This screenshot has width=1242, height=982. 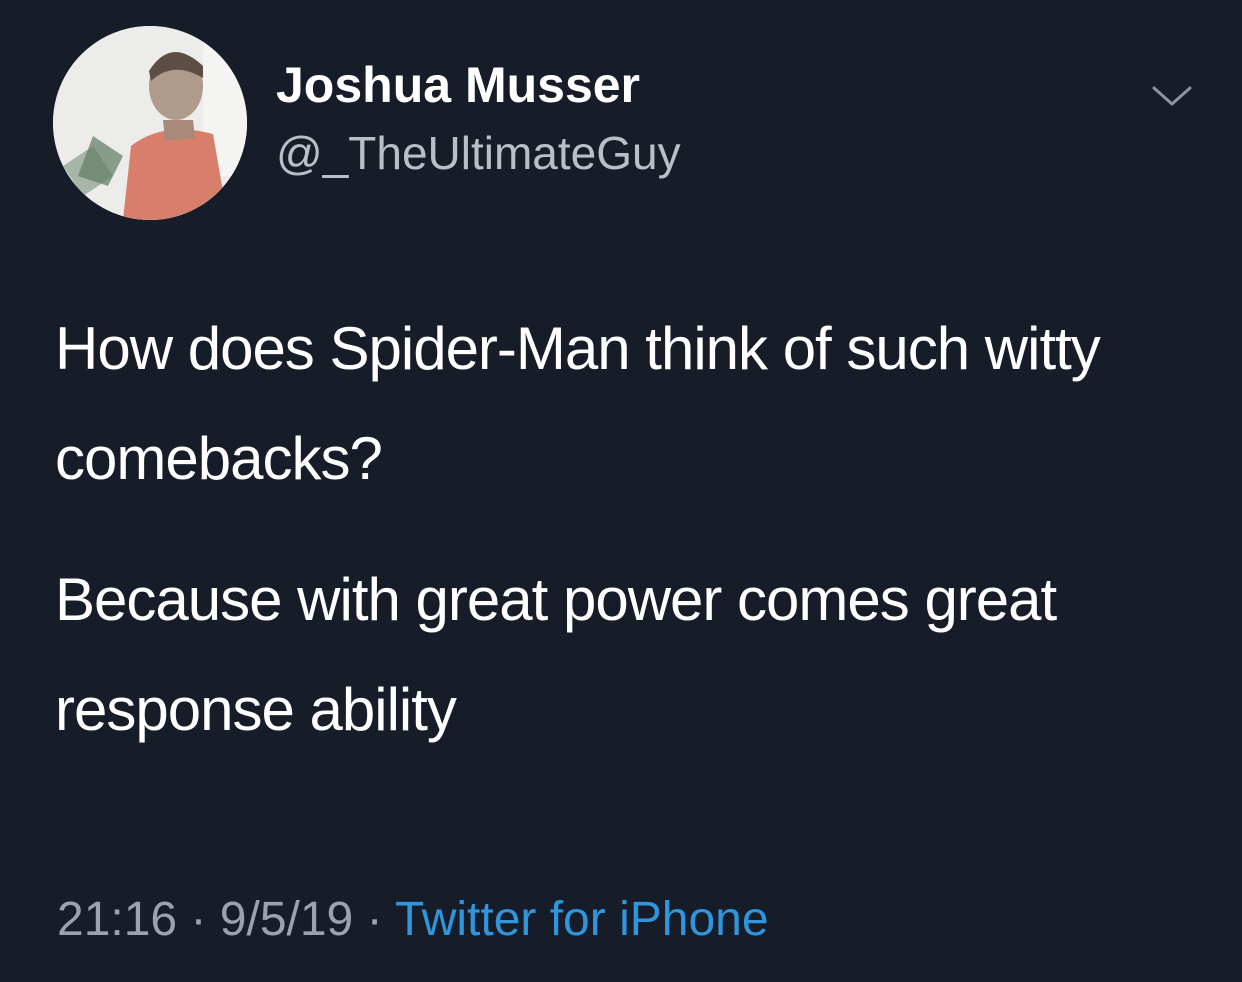 What do you see at coordinates (117, 919) in the screenshot?
I see `tweet-time: 21:16` at bounding box center [117, 919].